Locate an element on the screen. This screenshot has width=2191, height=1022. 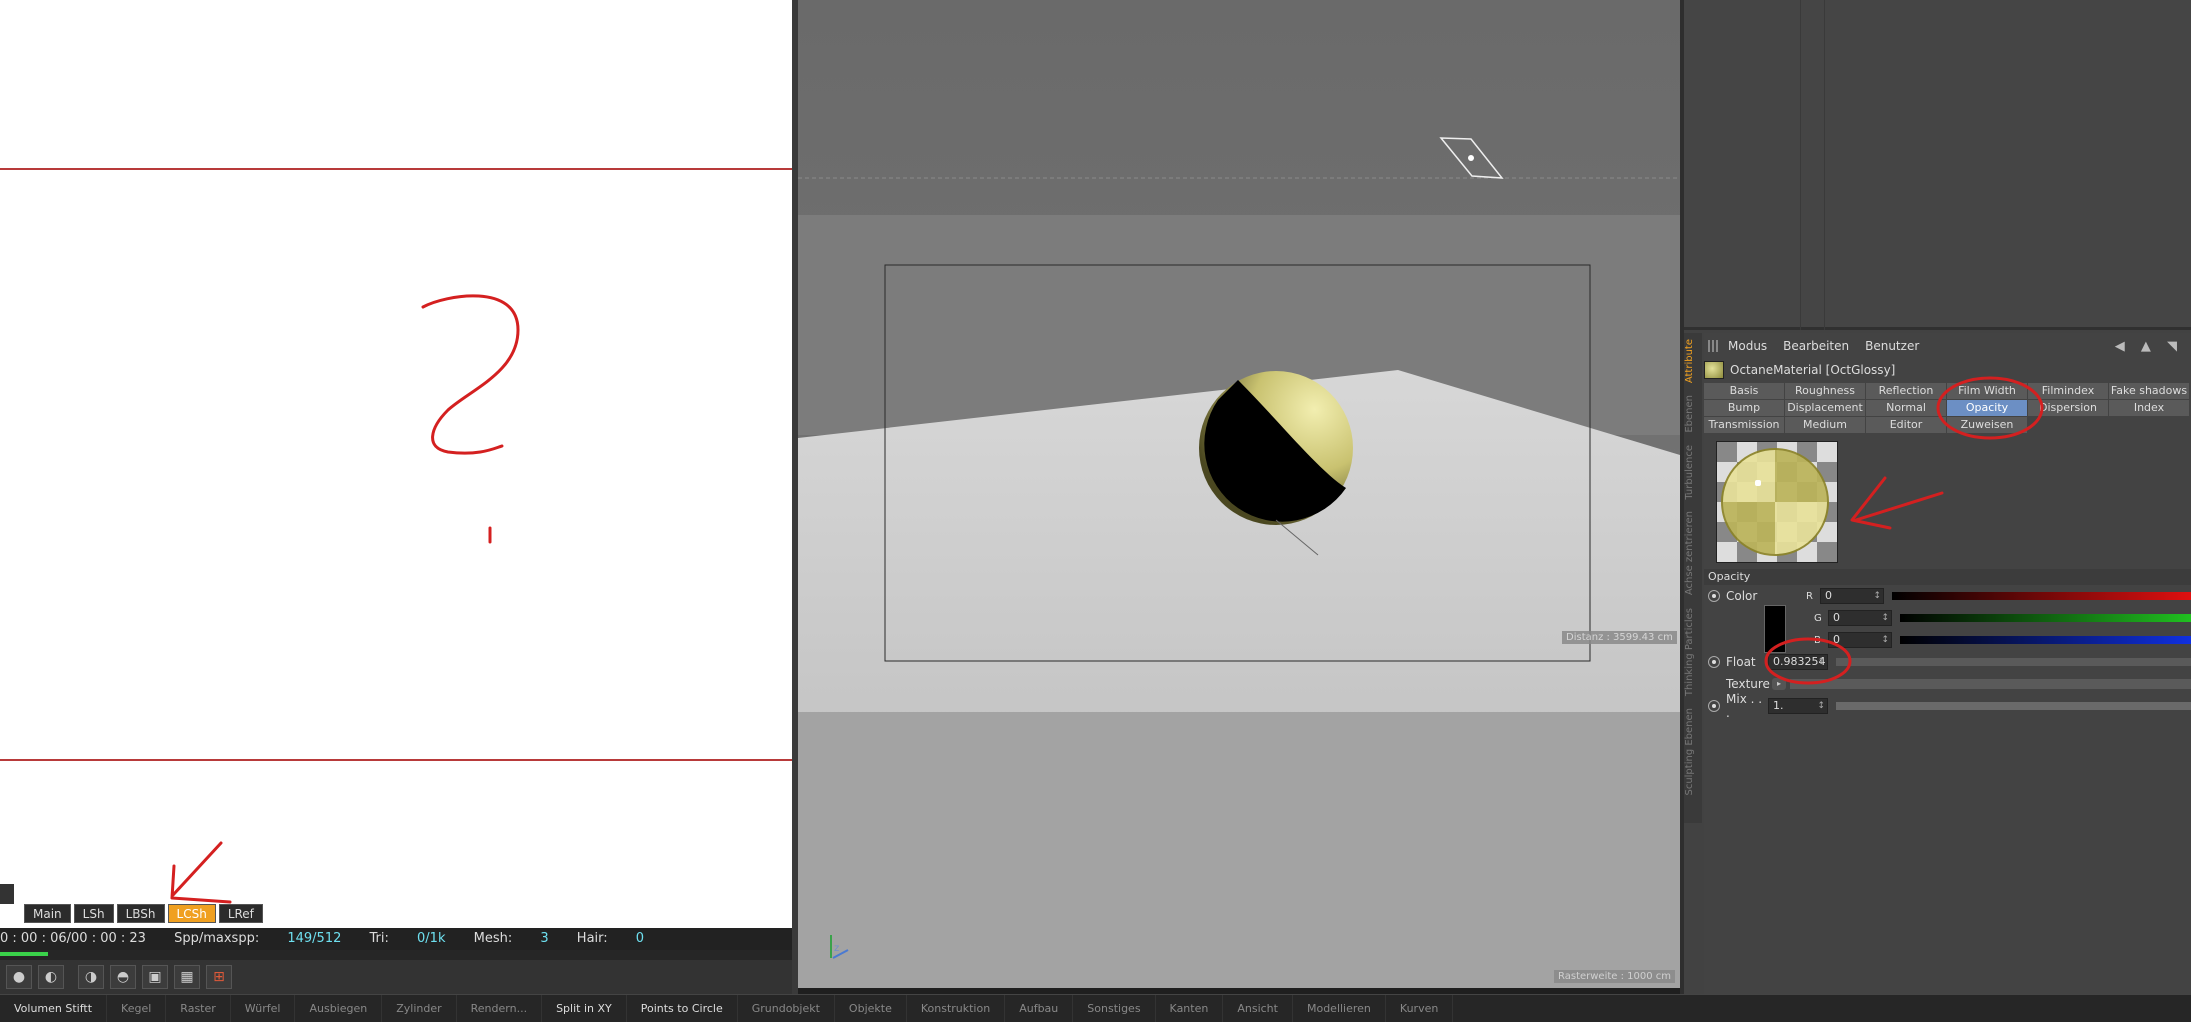
palette-item: Kurven is located at coordinates (1420, 1008).